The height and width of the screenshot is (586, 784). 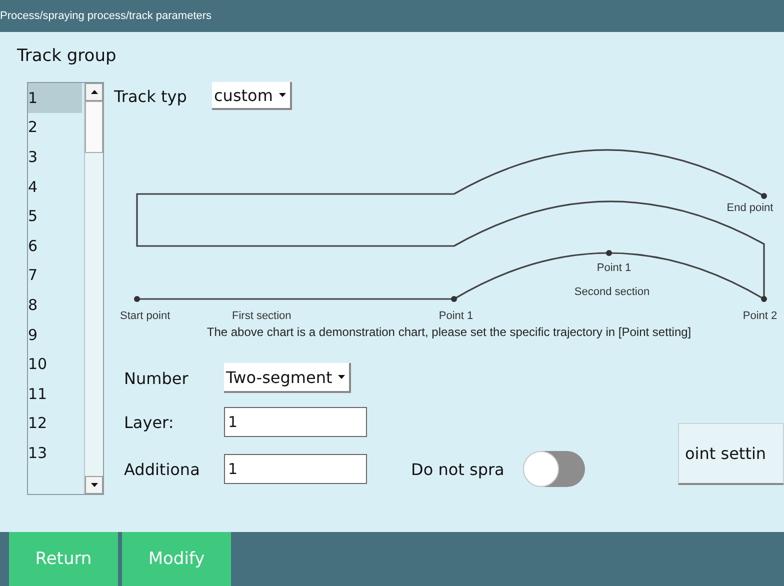 What do you see at coordinates (731, 454) in the screenshot?
I see `point-setting-button: oint settin` at bounding box center [731, 454].